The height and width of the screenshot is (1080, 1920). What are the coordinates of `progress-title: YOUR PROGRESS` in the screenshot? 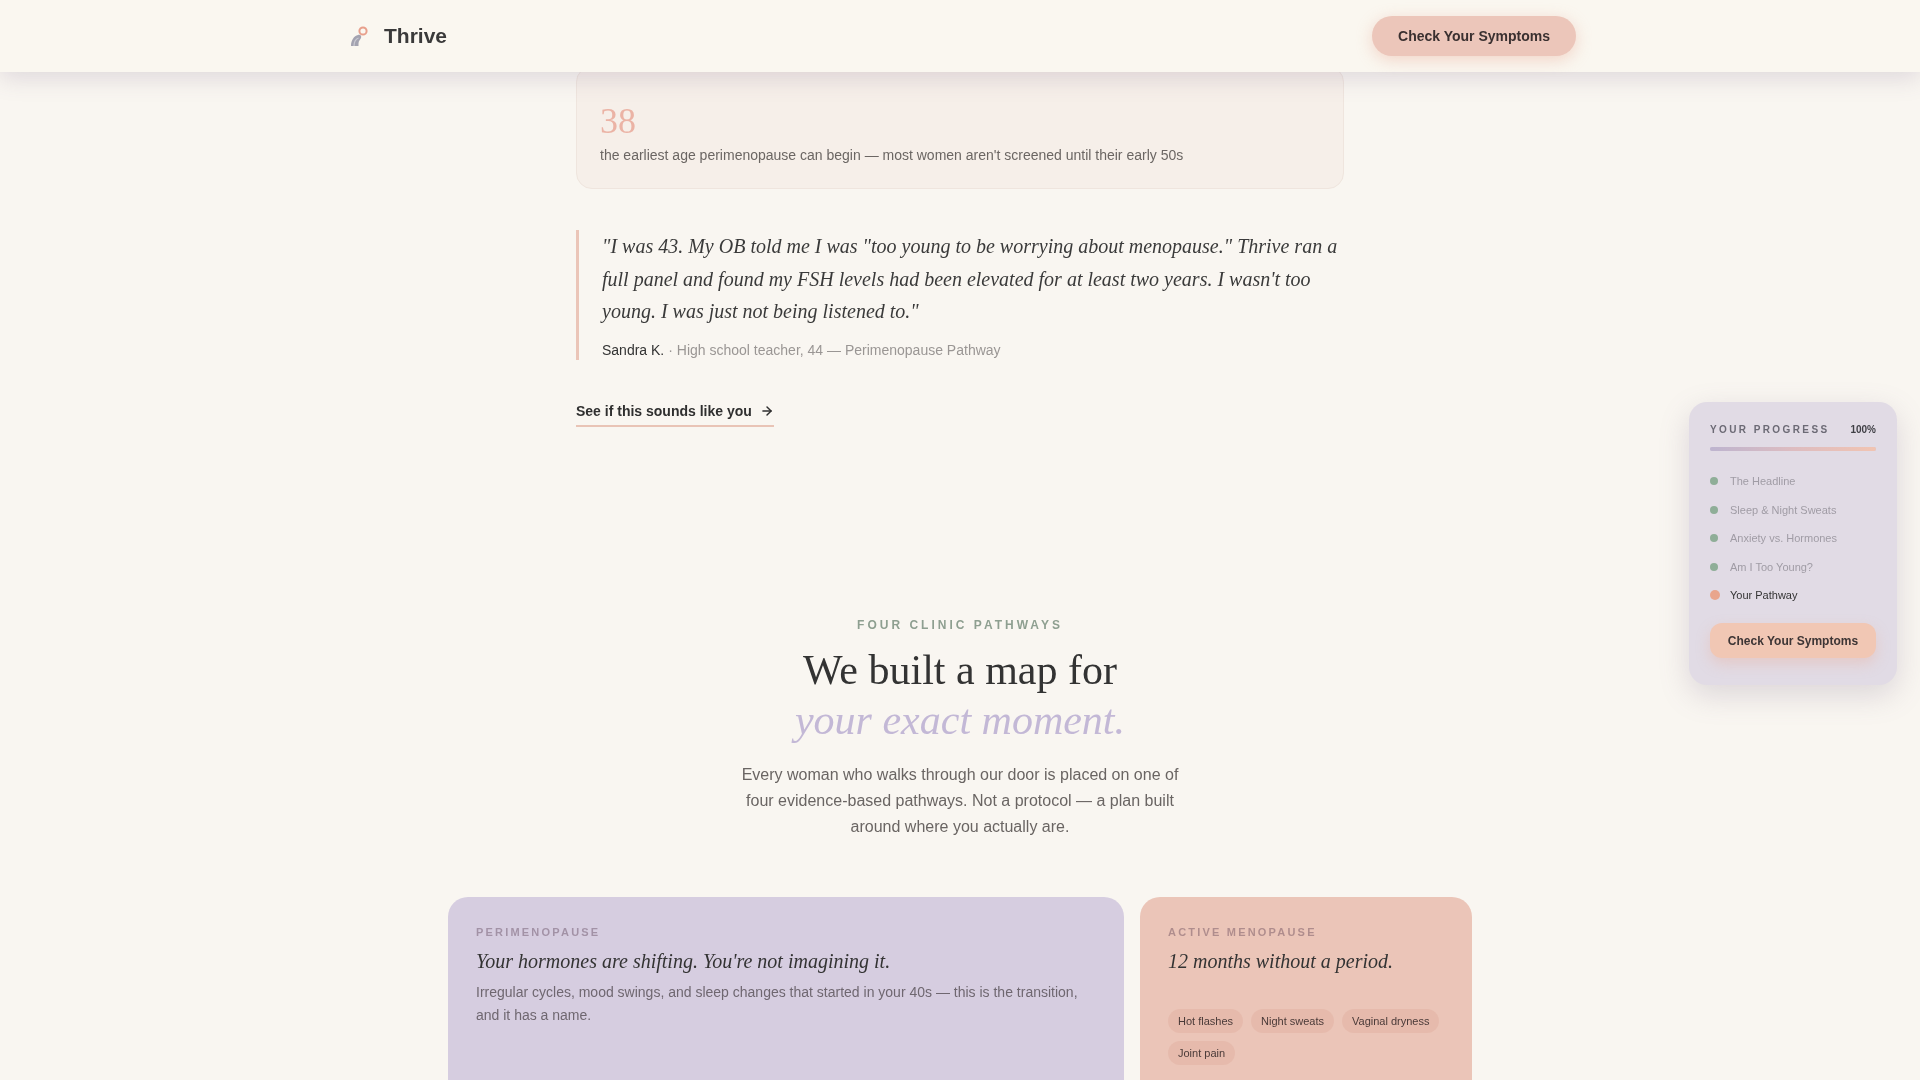 It's located at (1770, 430).